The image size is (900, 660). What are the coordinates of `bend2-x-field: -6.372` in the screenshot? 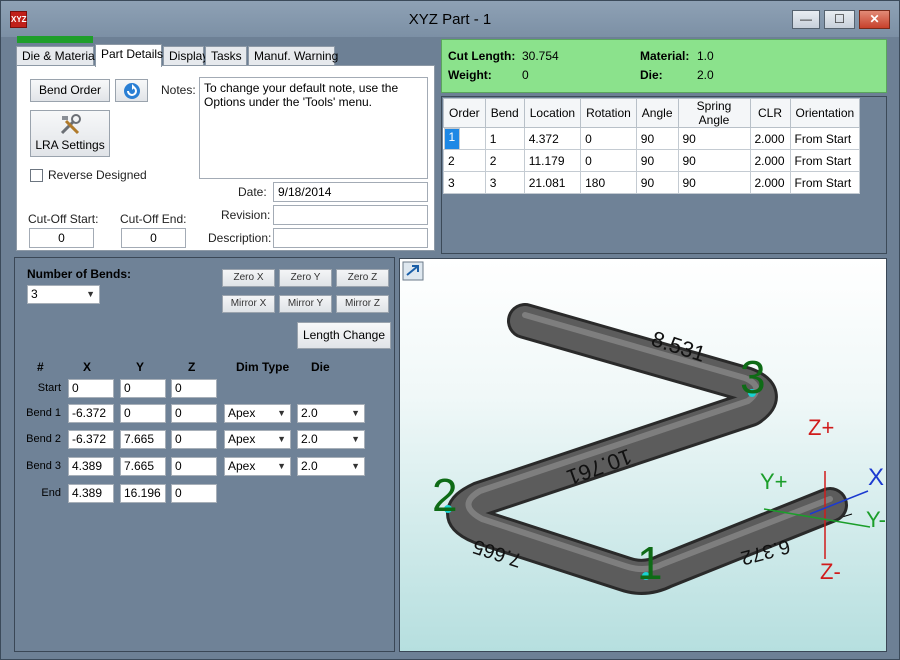 It's located at (91, 439).